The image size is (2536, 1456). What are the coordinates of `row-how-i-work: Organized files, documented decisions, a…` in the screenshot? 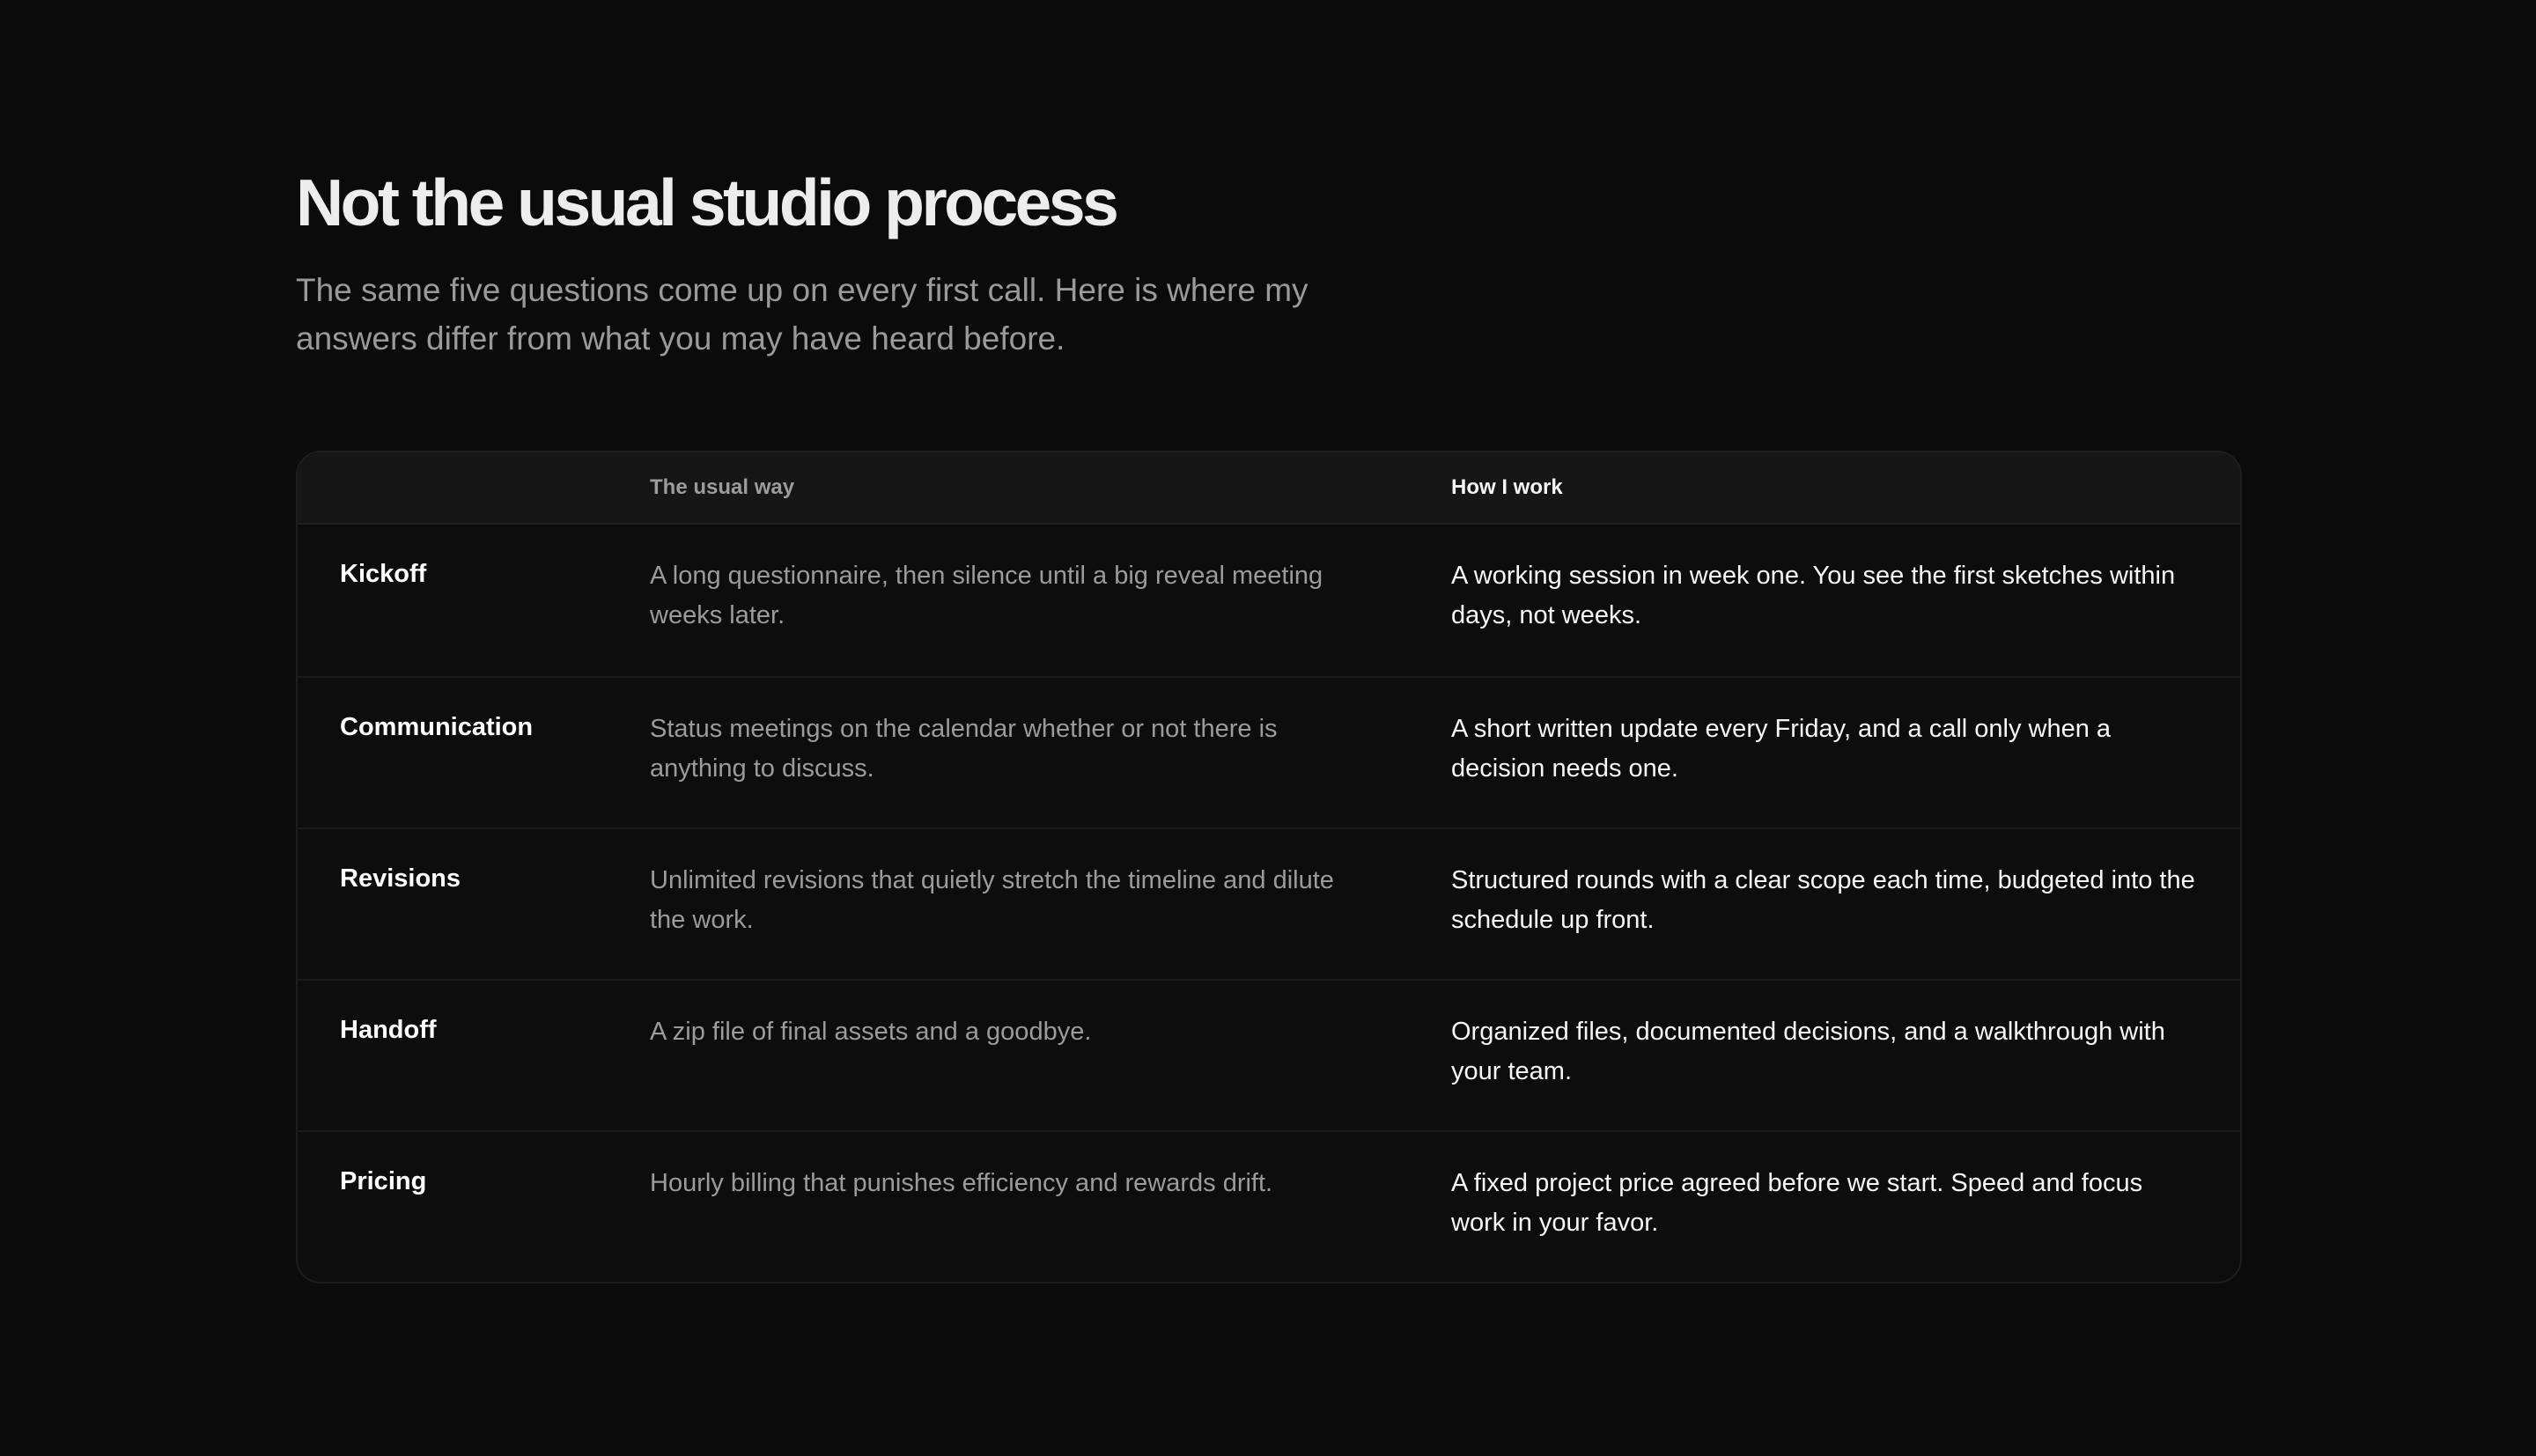 It's located at (1808, 1051).